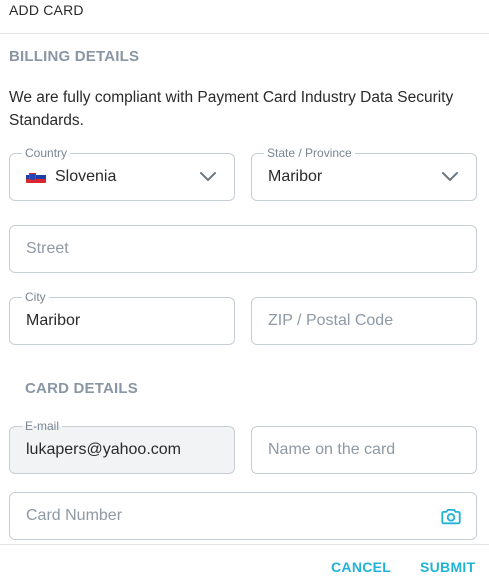 The width and height of the screenshot is (489, 584). What do you see at coordinates (47, 248) in the screenshot?
I see `street-placeholder: Street` at bounding box center [47, 248].